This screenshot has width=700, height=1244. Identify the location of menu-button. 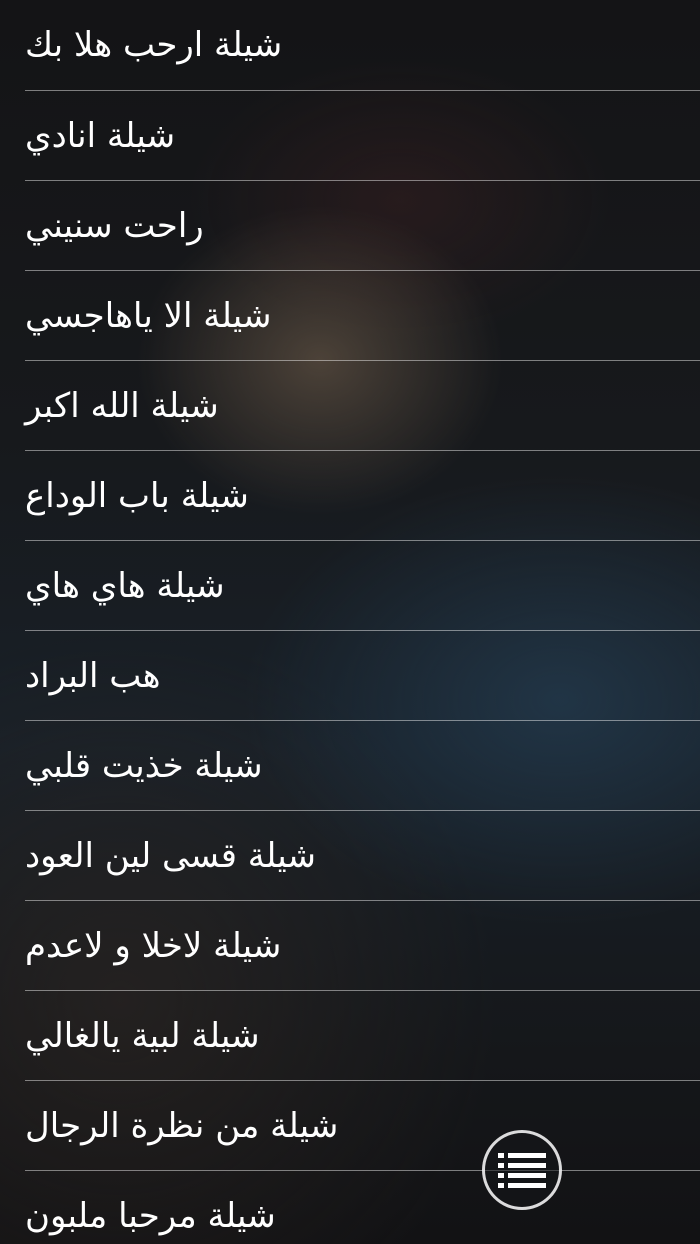
(522, 1170).